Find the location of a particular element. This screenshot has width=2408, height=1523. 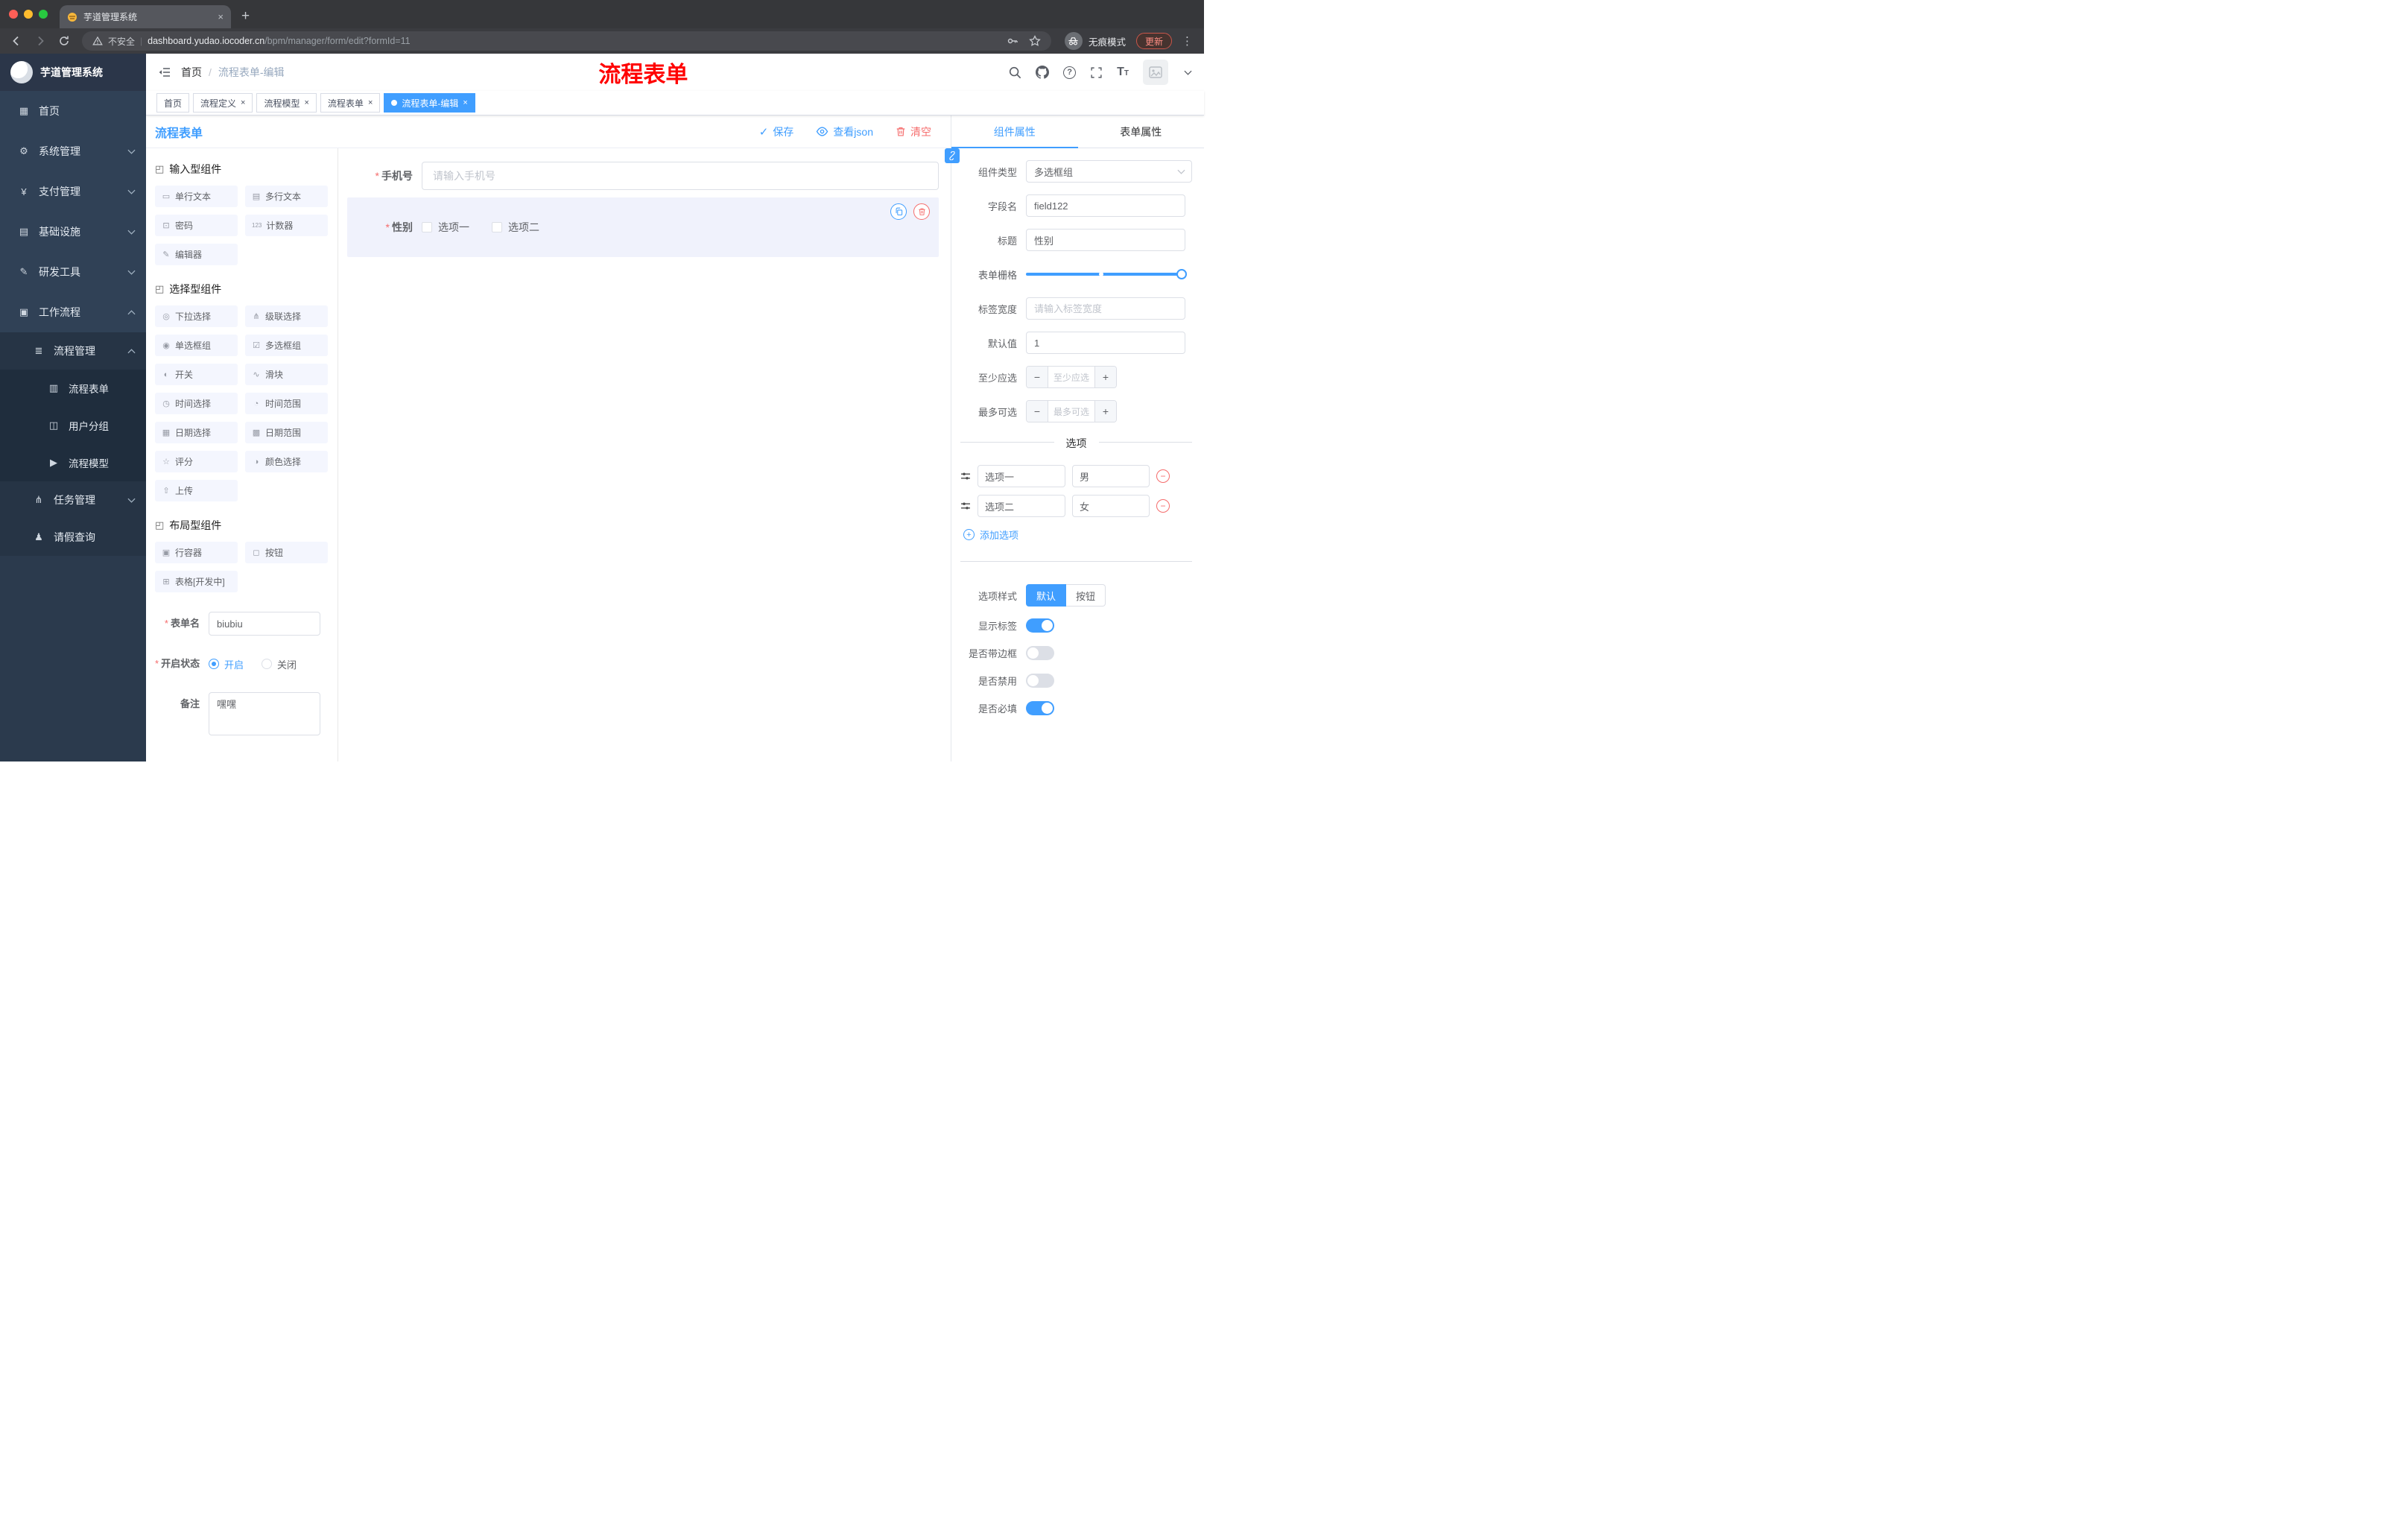

sidebar-item-process-model: ▶ 流程模型 is located at coordinates (73, 463).